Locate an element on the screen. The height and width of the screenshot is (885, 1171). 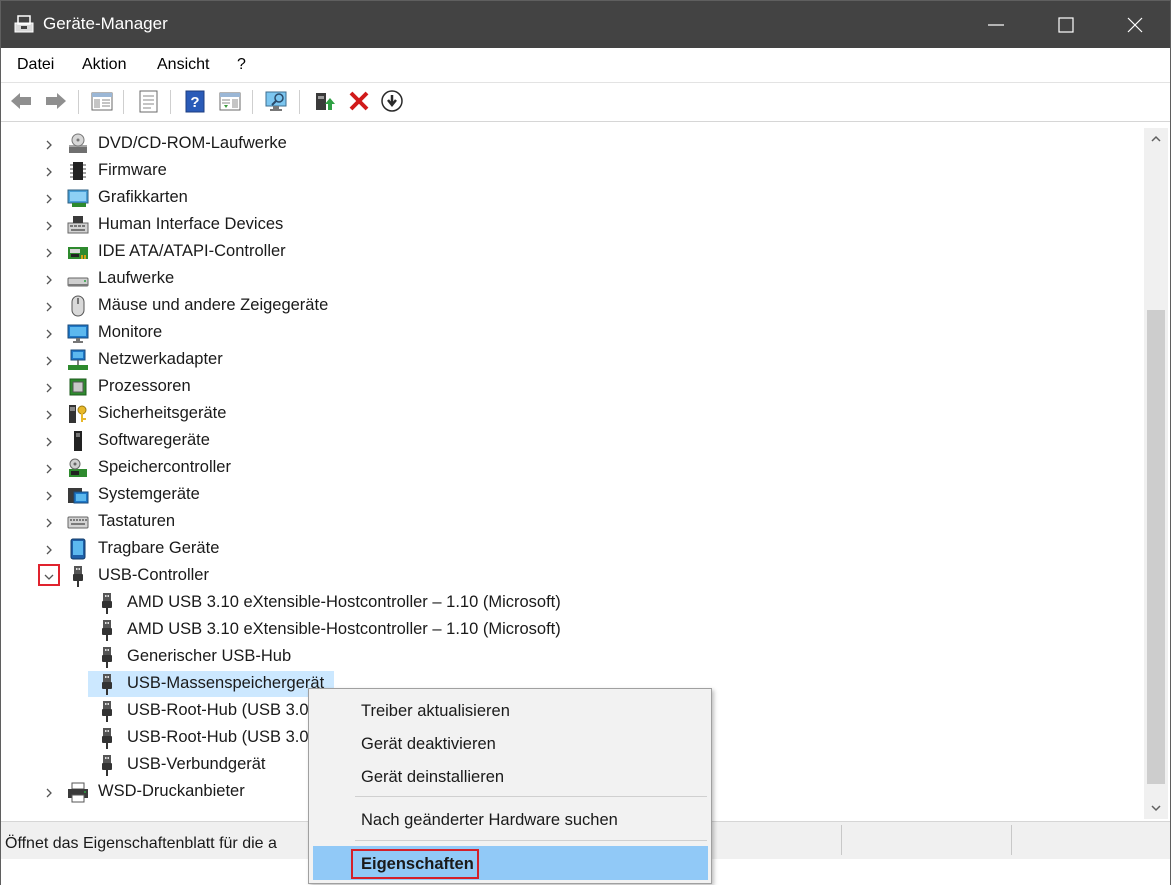
tree-item-label: Grafikkarten is located at coordinates (143, 197).